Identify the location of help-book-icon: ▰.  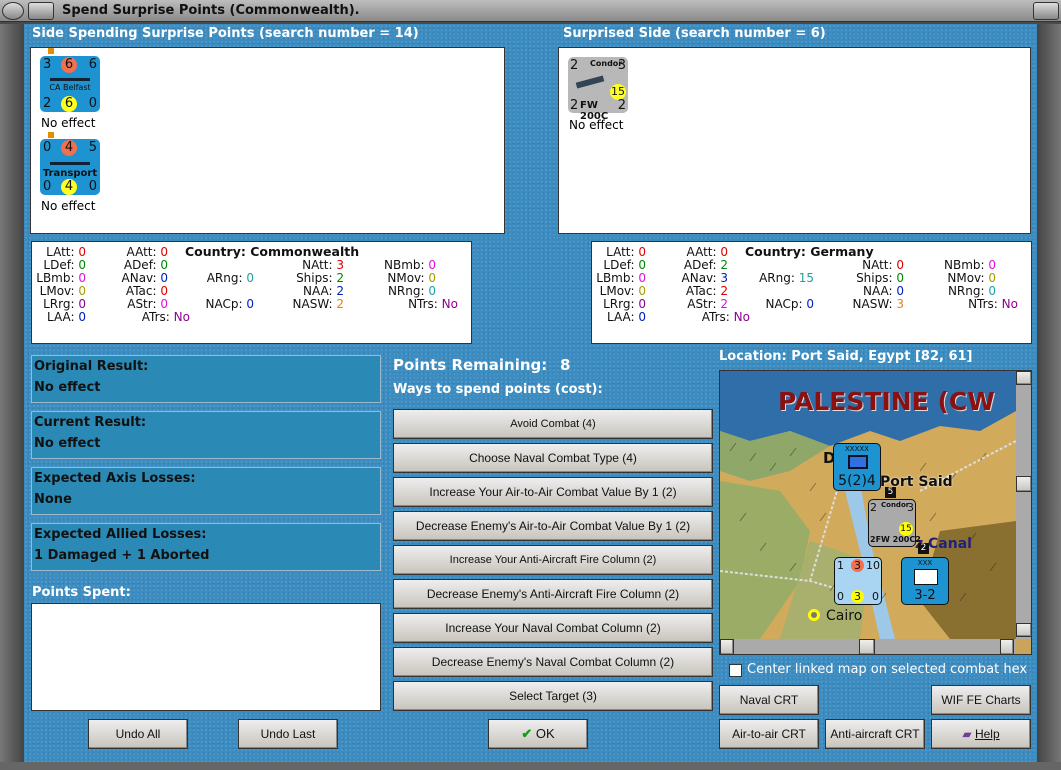
(967, 734).